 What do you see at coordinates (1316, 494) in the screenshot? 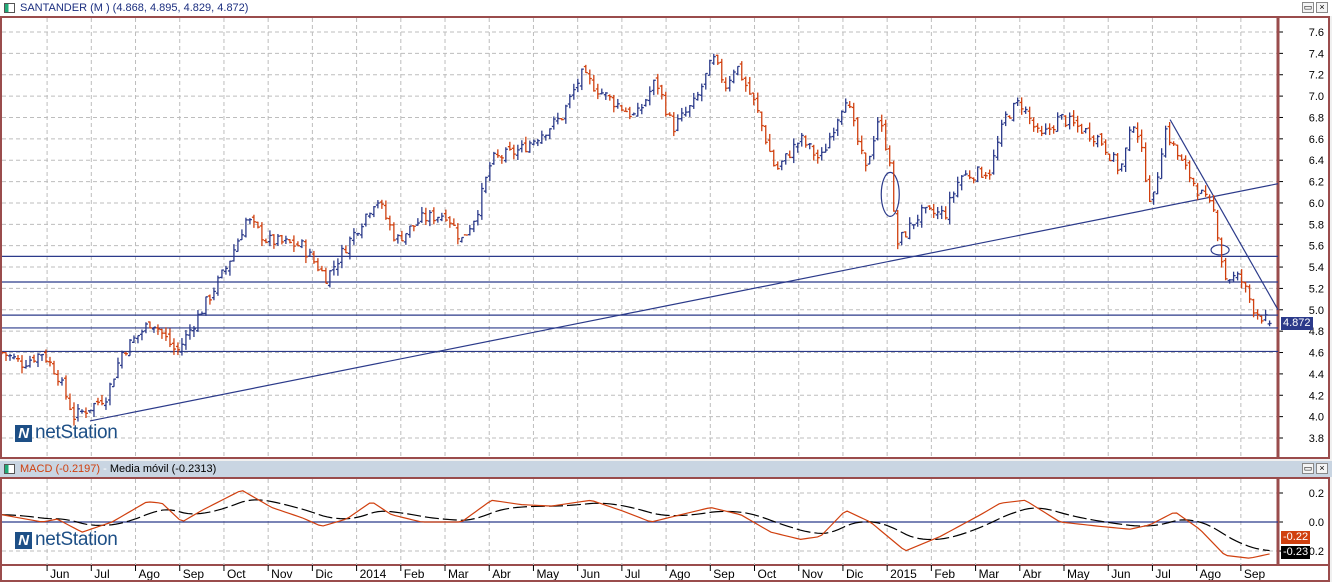
I see `macd-tick-label: 0.2` at bounding box center [1316, 494].